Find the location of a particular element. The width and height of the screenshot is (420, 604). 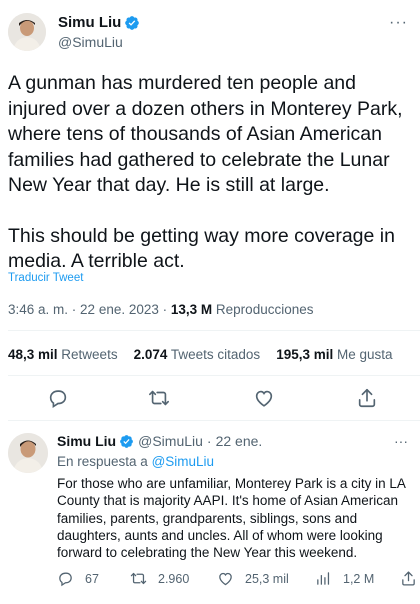

views-count: 13,3 M is located at coordinates (191, 309).